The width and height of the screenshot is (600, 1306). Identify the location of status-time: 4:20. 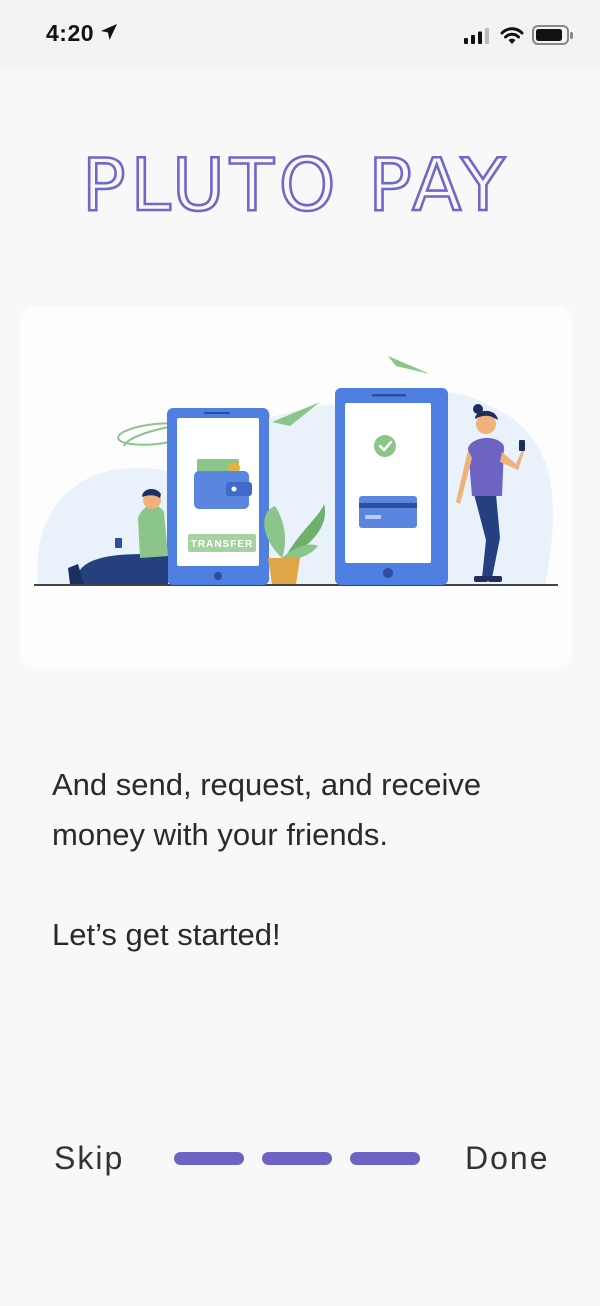
(70, 33).